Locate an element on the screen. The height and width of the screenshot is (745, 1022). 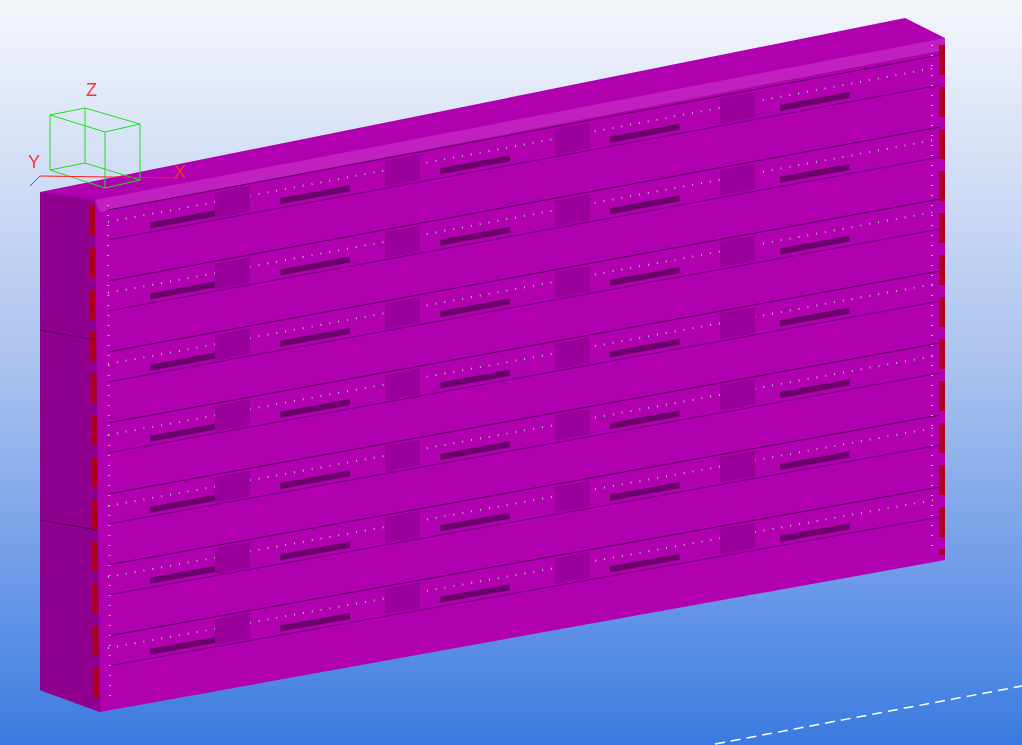
axis-label: X is located at coordinates (180, 172).